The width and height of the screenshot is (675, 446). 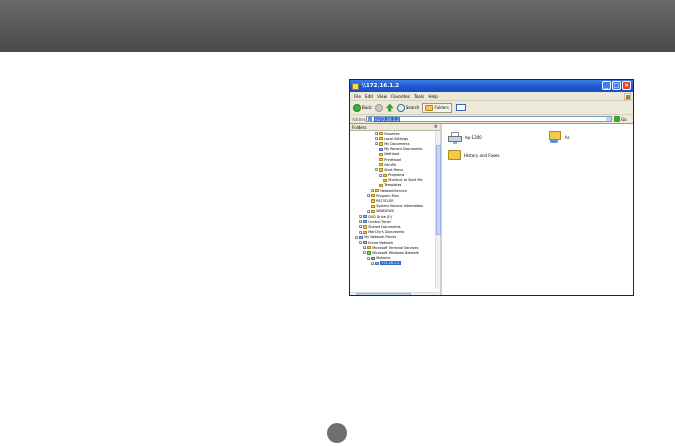 I want to click on tree-item-label: Start Menu, so click(x=393, y=169).